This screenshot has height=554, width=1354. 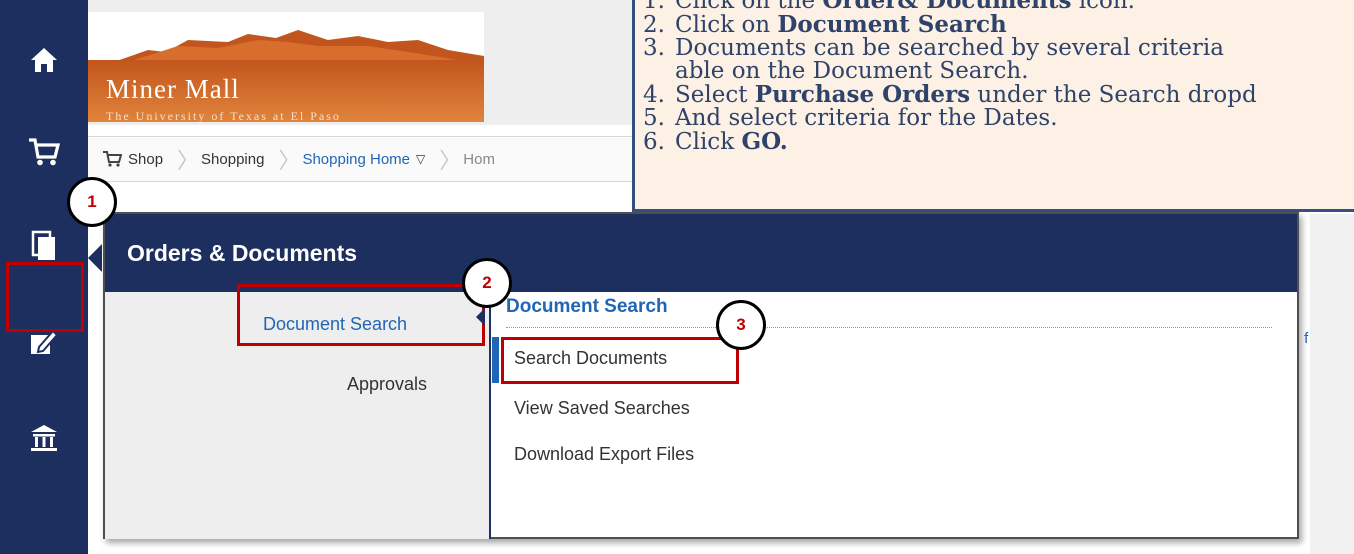 I want to click on search-documents-highlight, so click(x=620, y=360).